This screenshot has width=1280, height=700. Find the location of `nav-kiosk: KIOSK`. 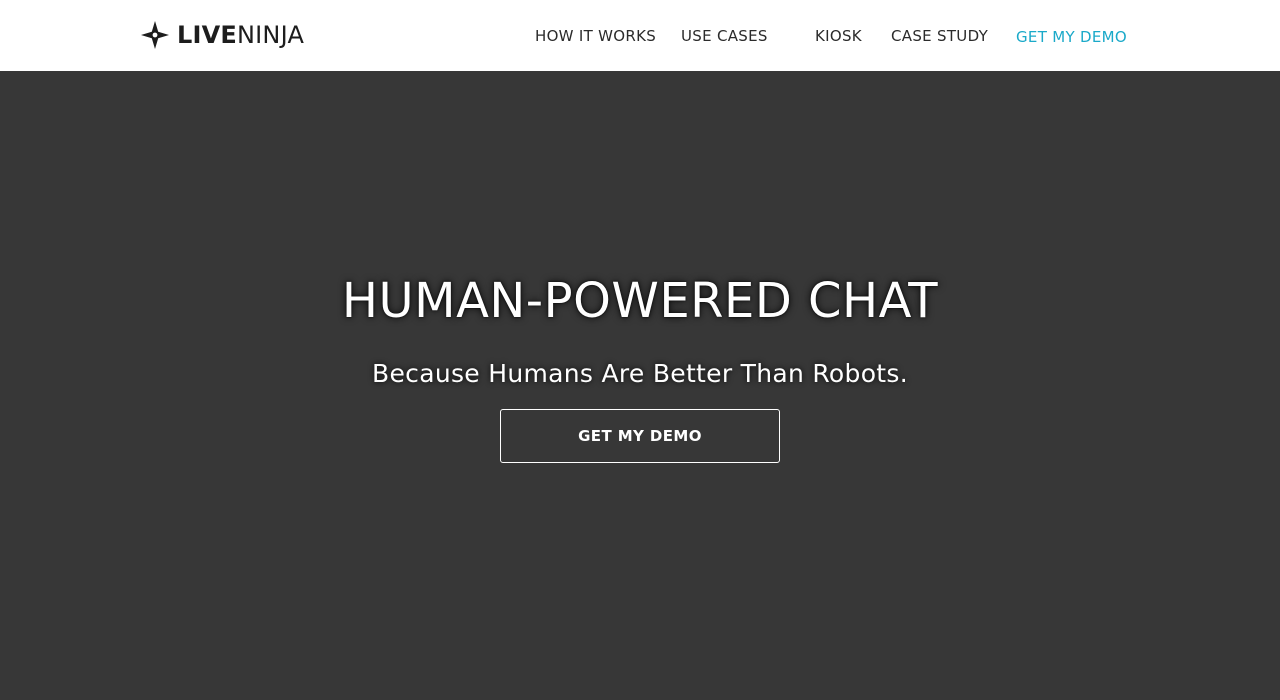

nav-kiosk: KIOSK is located at coordinates (838, 36).